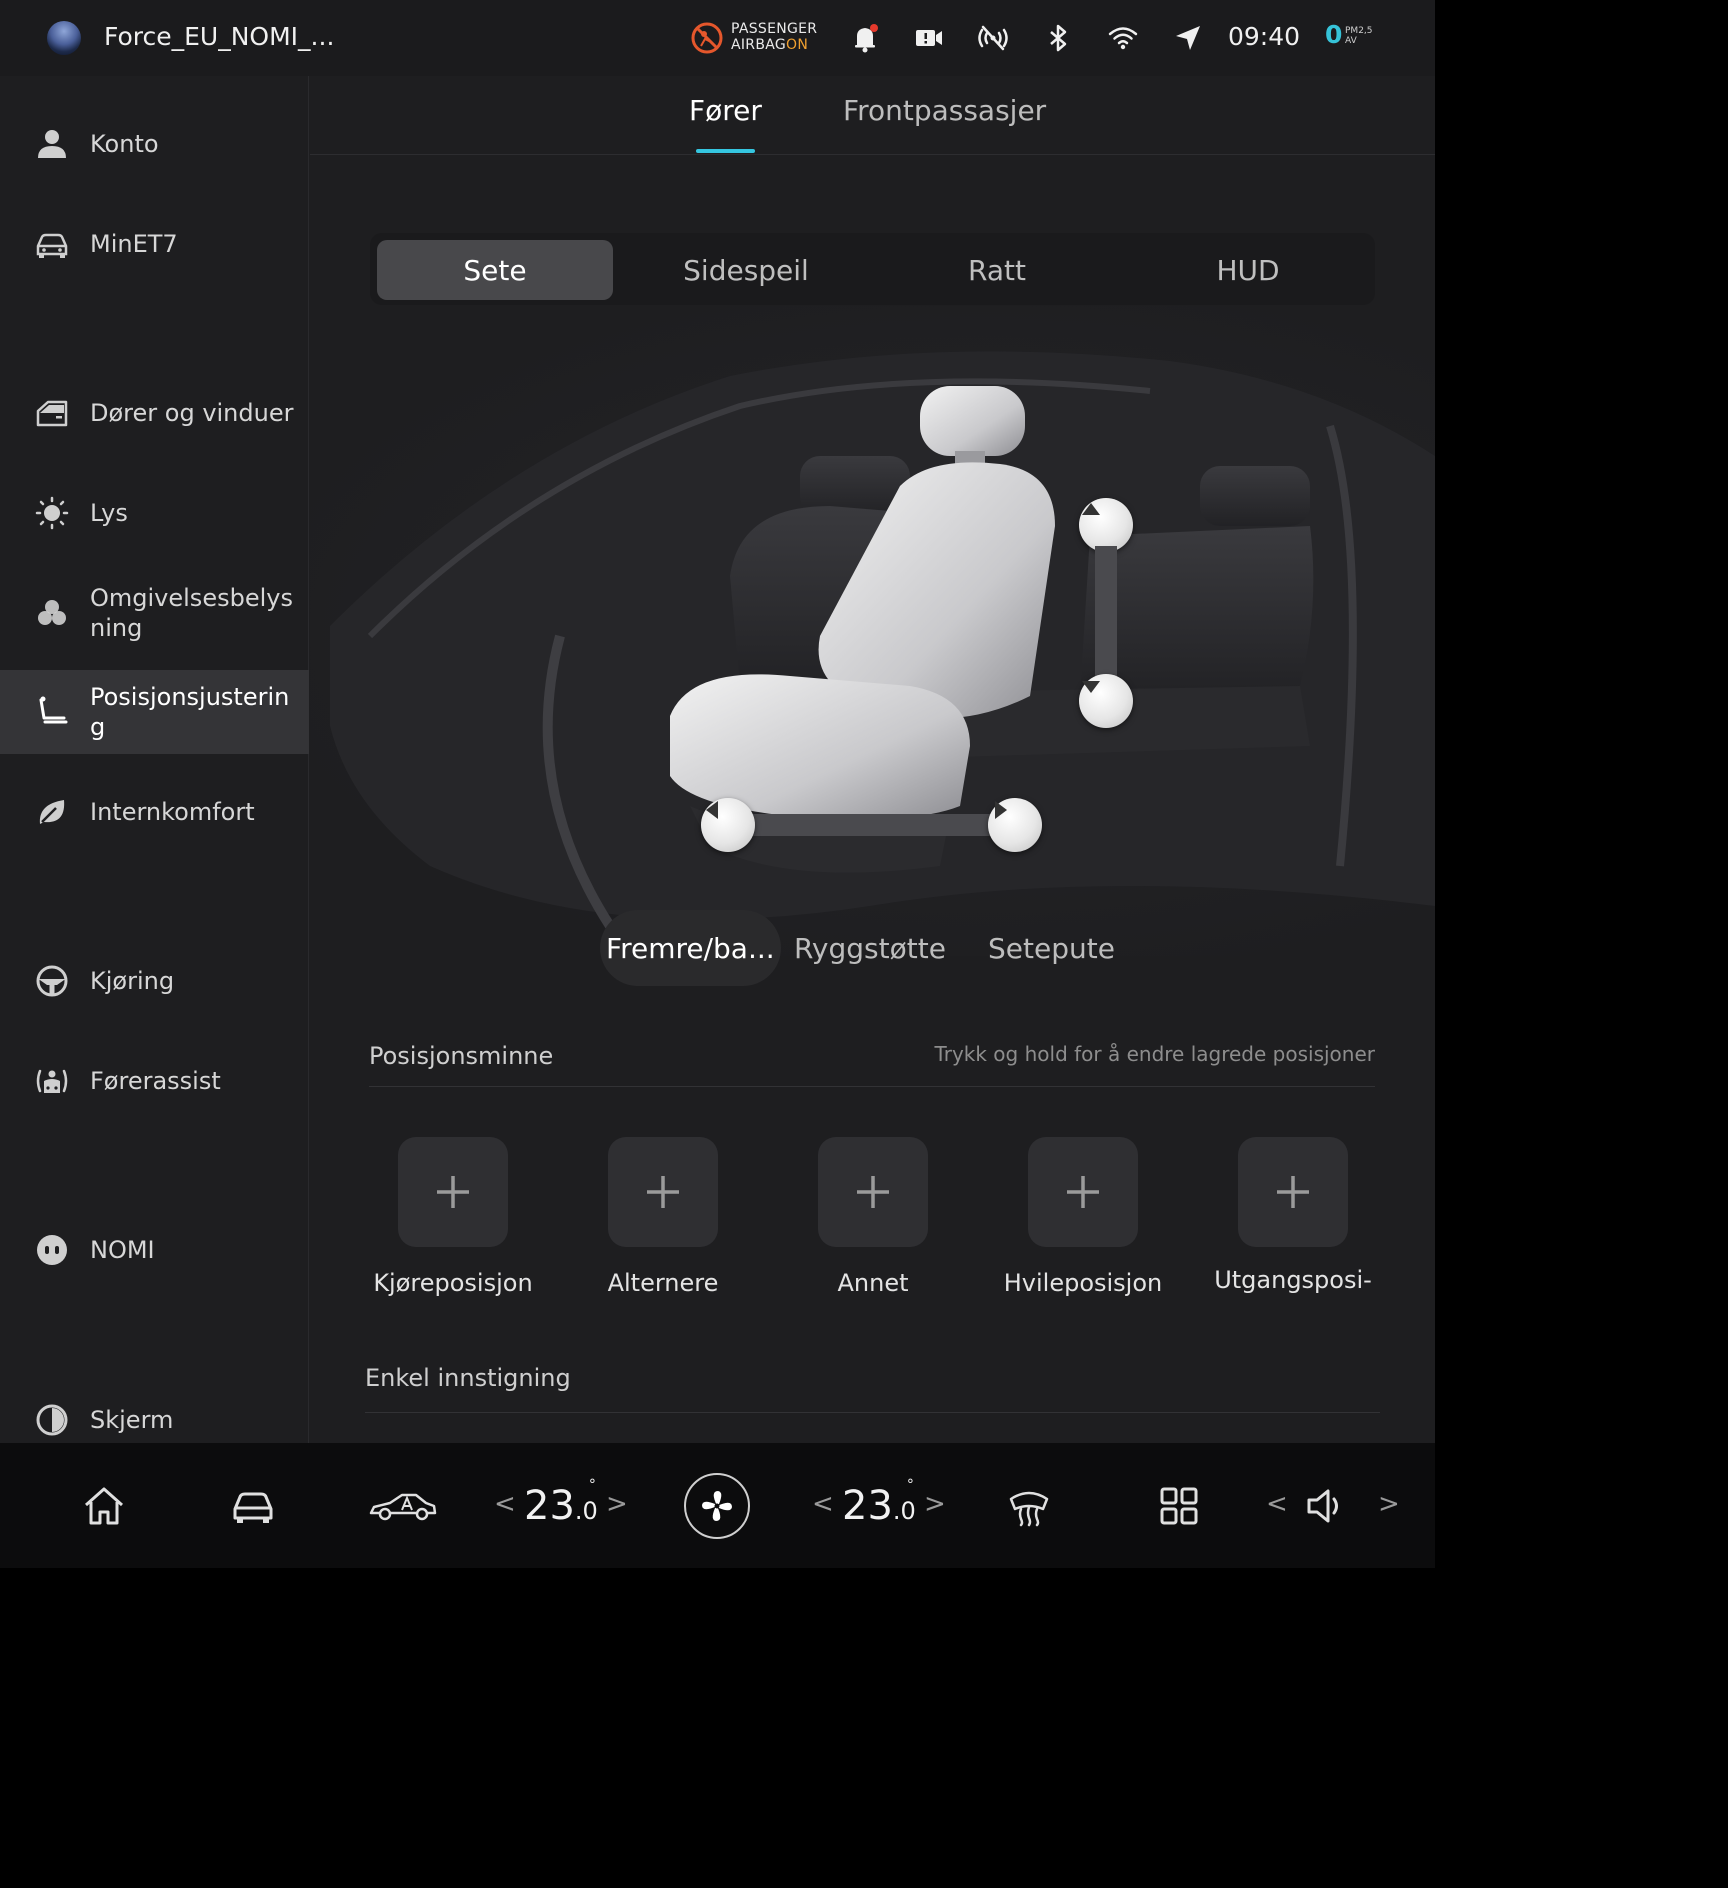 The width and height of the screenshot is (1728, 1888). I want to click on sidebar-item-interior-comfort: Internkomfort, so click(154, 812).